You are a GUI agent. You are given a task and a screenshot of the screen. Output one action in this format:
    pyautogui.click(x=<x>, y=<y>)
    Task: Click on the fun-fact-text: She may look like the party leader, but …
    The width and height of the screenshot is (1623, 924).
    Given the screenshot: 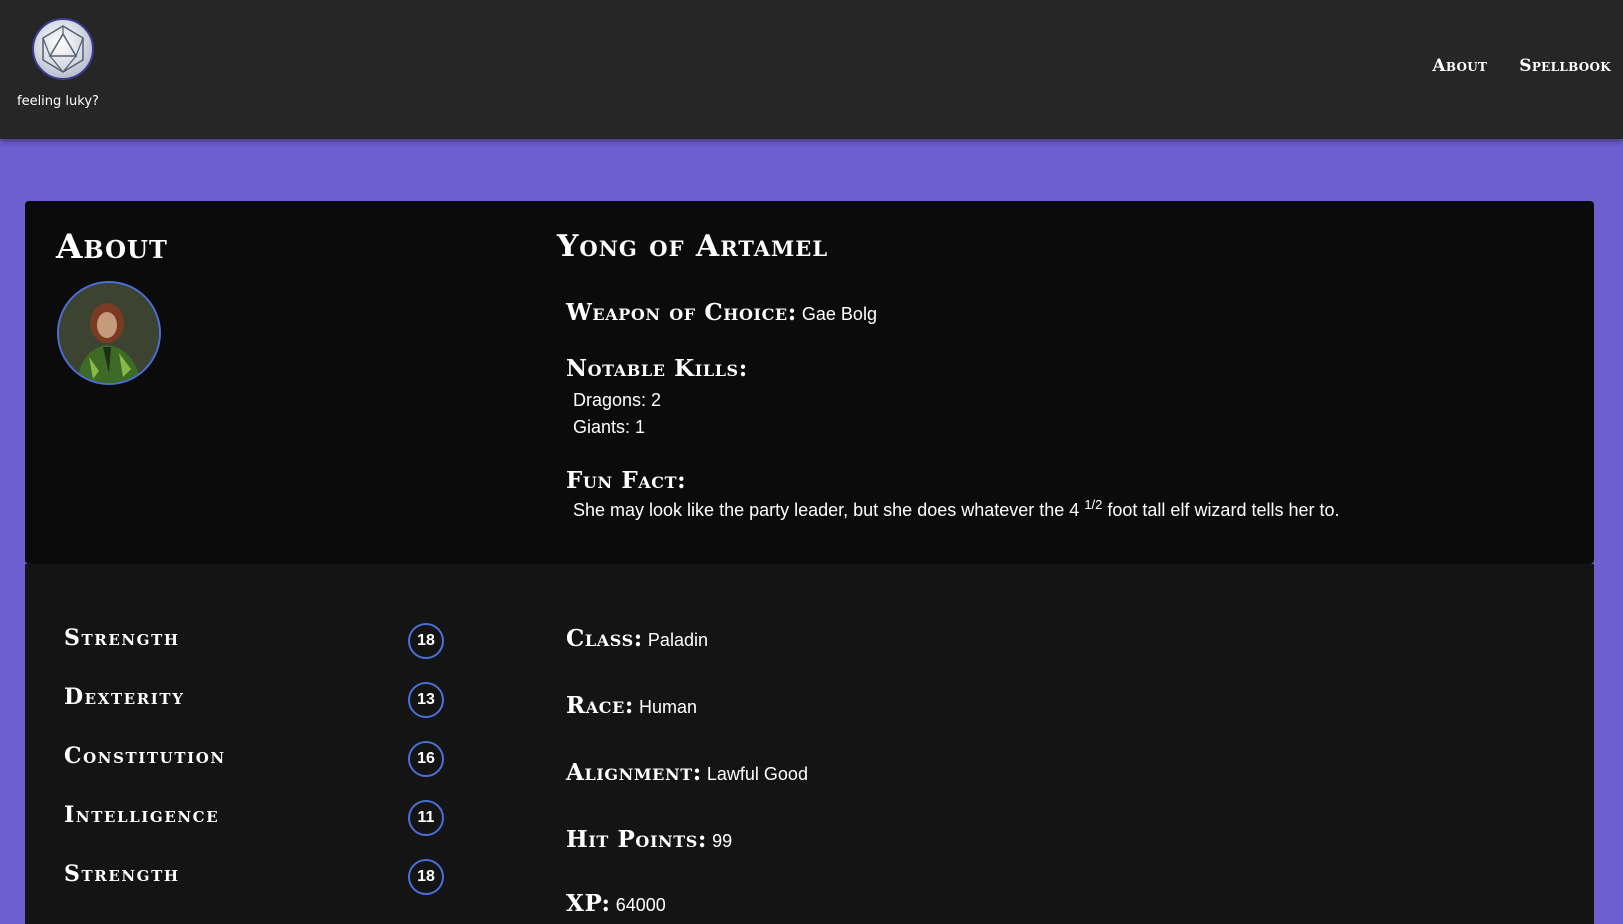 What is the action you would take?
    pyautogui.click(x=956, y=508)
    